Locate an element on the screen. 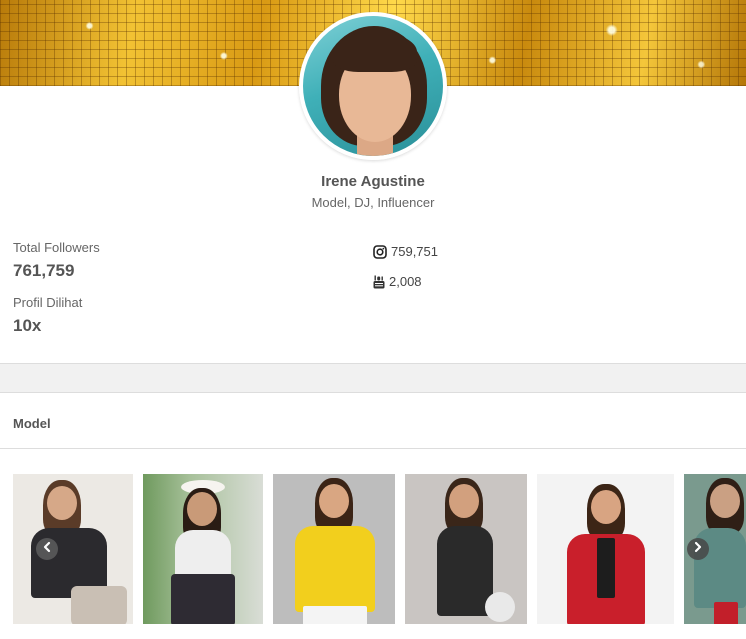 The image size is (746, 639). avatar-bangs is located at coordinates (375, 52).